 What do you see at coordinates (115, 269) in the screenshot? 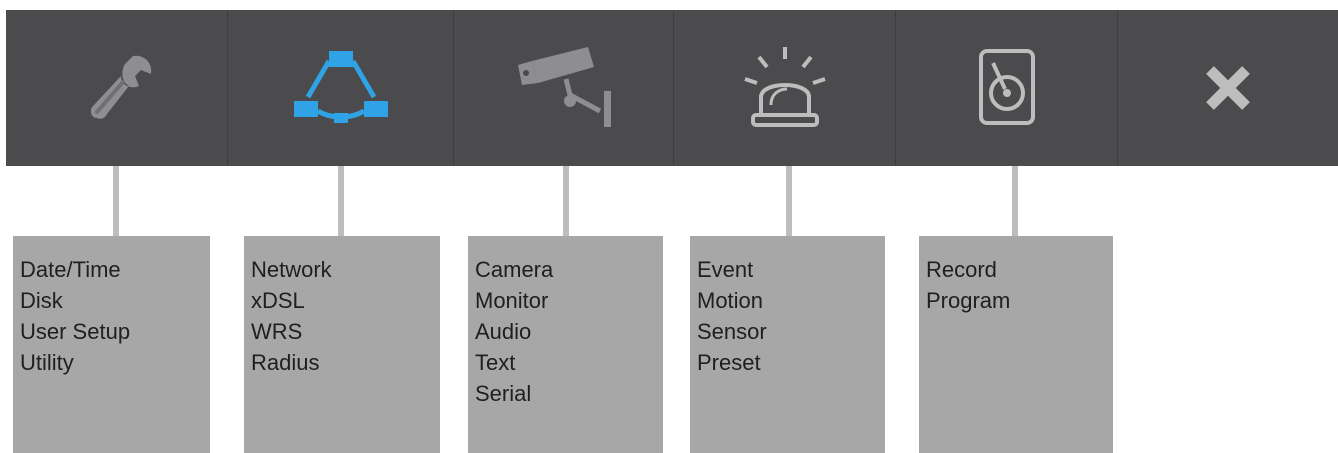
I see `menu-item-date-time: Date/Time` at bounding box center [115, 269].